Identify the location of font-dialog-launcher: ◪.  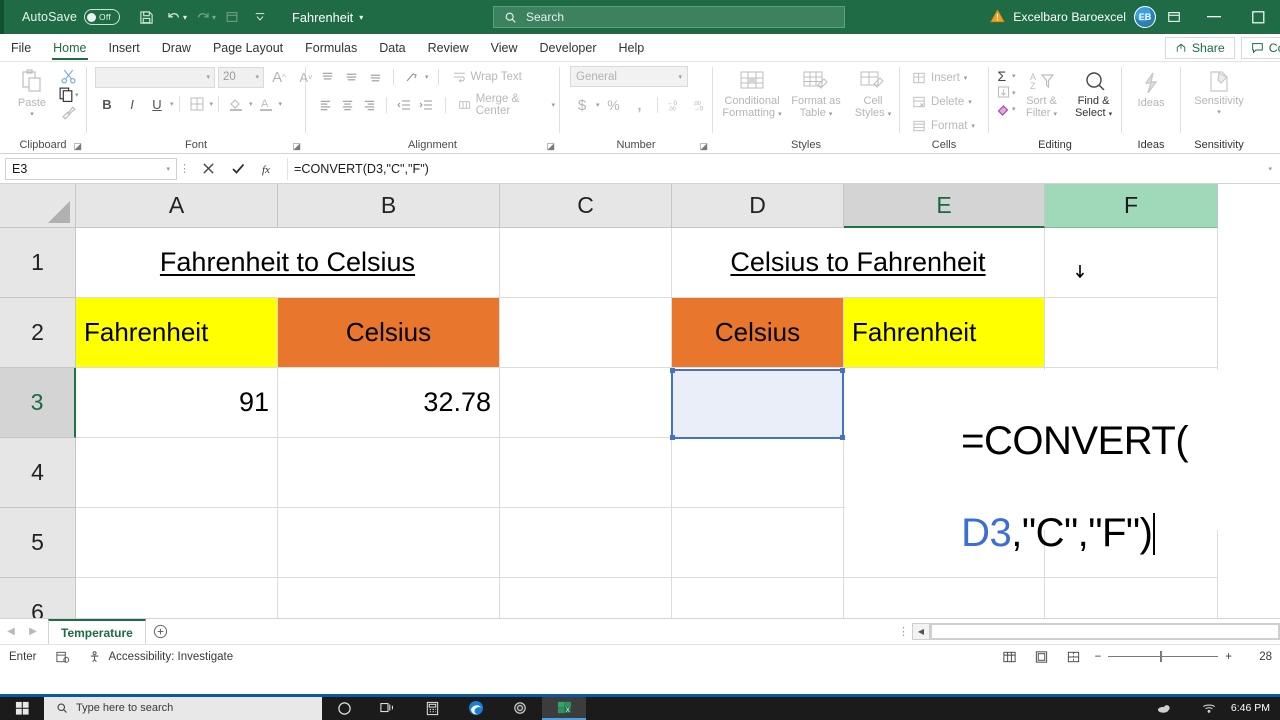
(296, 146).